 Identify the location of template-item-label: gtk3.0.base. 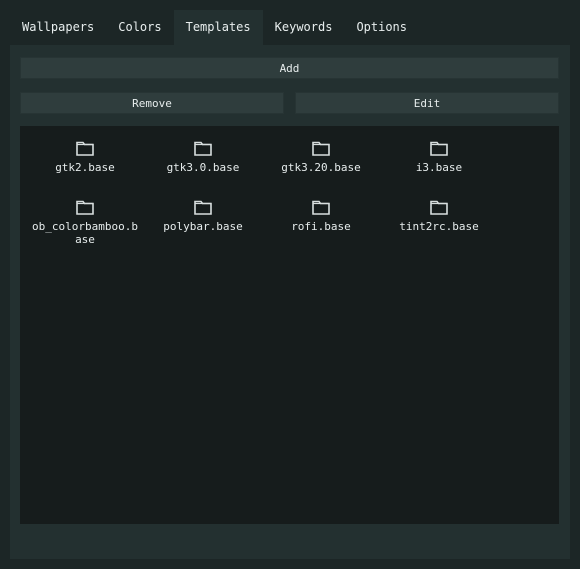
(203, 167).